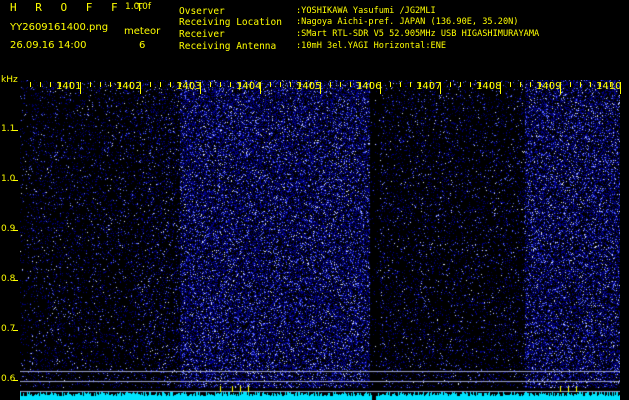  What do you see at coordinates (9, 80) in the screenshot?
I see `frequency-unit-label: kHz` at bounding box center [9, 80].